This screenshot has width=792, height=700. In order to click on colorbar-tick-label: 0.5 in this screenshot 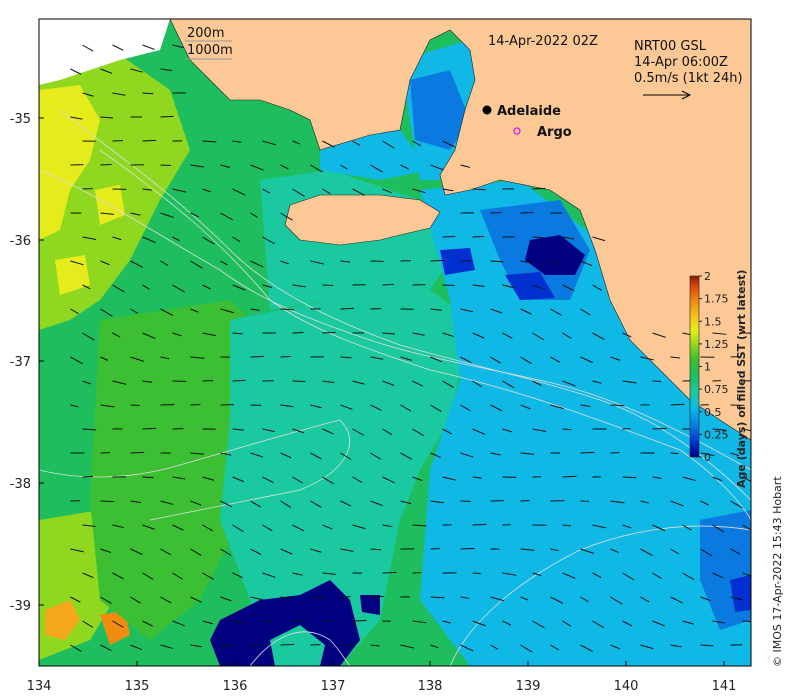, I will do `click(713, 412)`.